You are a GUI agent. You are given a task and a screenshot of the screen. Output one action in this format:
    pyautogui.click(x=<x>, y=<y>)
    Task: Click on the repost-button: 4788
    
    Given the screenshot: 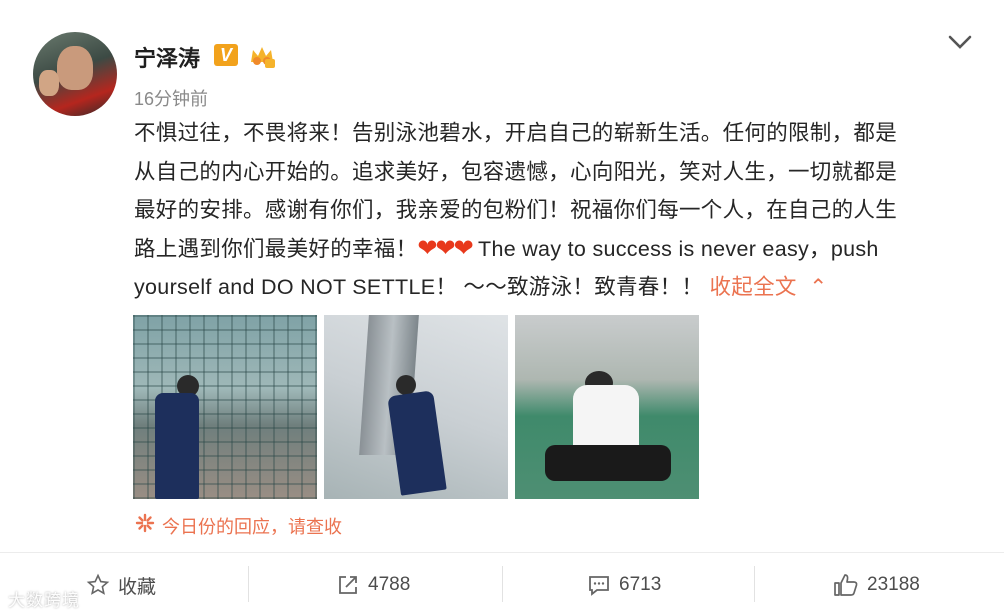 What is the action you would take?
    pyautogui.click(x=373, y=585)
    